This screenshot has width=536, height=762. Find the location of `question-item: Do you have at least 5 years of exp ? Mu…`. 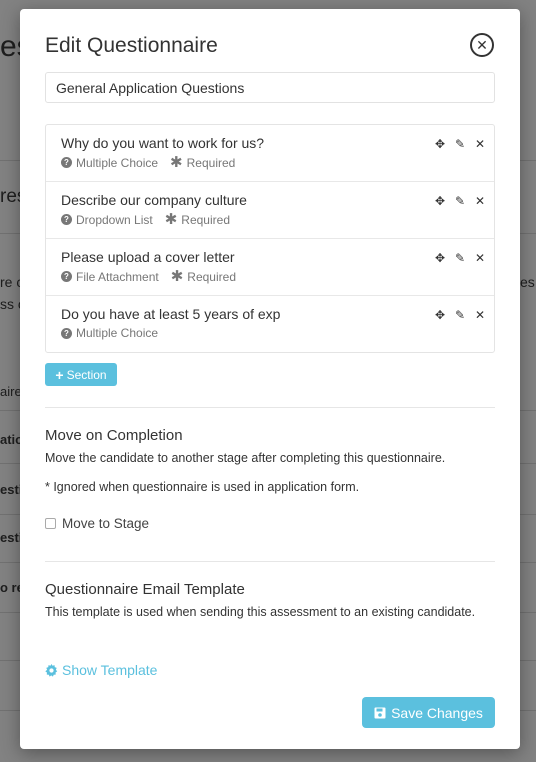

question-item: Do you have at least 5 years of exp ? Mu… is located at coordinates (270, 324).